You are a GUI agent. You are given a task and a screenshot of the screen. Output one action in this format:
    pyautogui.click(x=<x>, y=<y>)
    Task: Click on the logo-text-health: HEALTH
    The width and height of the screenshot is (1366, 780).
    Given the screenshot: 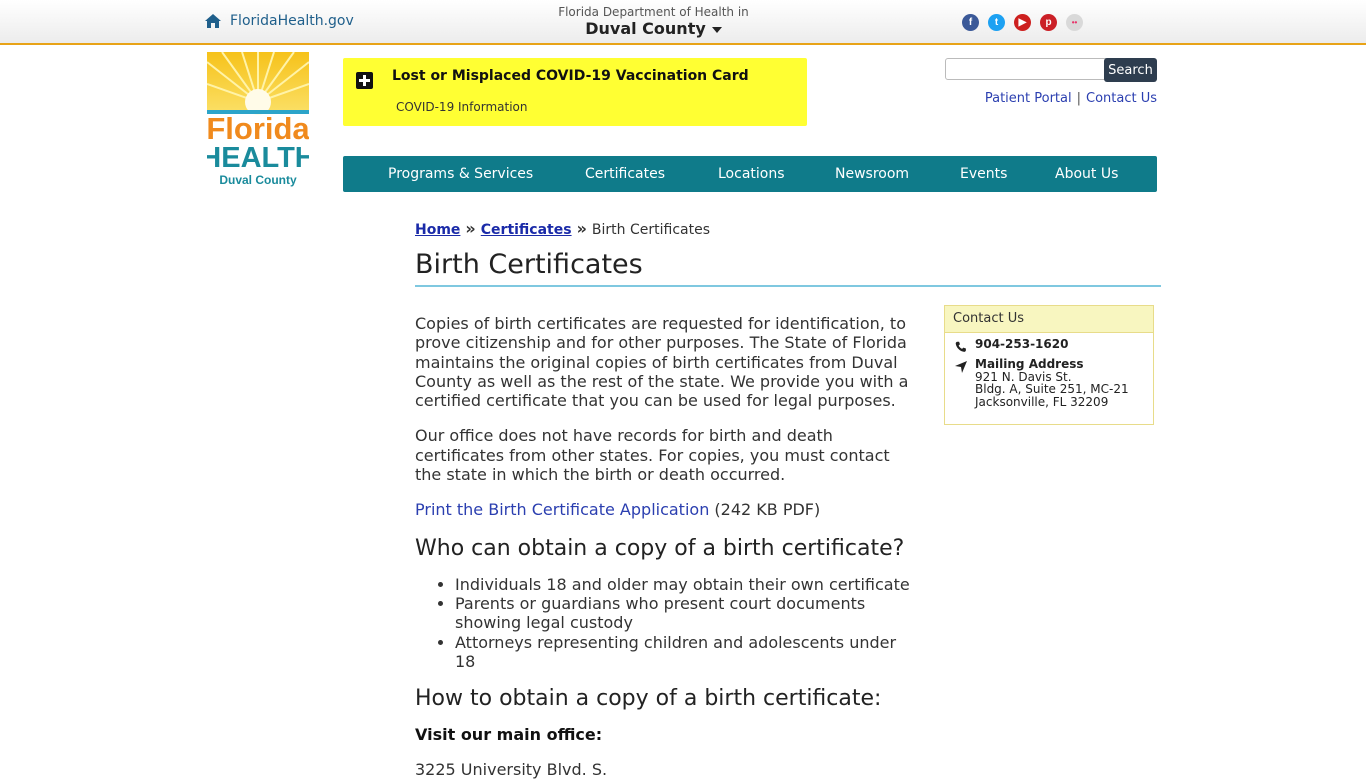 What is the action you would take?
    pyautogui.click(x=258, y=158)
    